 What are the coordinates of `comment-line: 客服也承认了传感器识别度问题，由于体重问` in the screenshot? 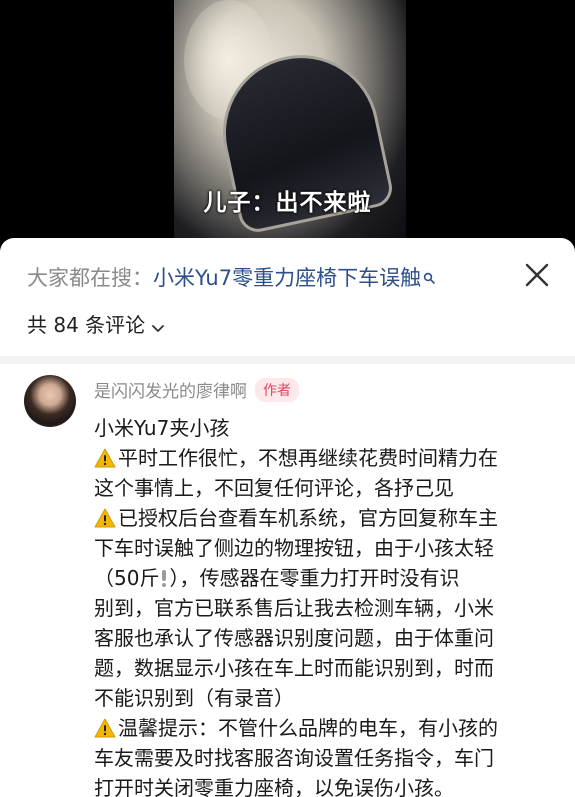 It's located at (294, 638).